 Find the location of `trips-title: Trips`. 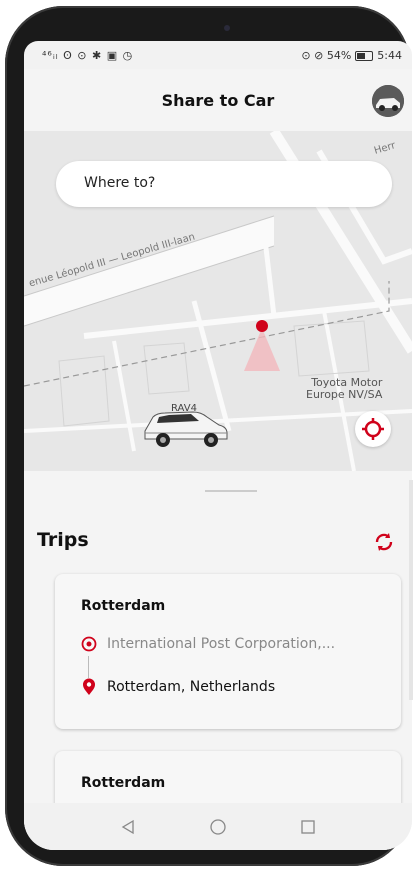

trips-title: Trips is located at coordinates (63, 540).